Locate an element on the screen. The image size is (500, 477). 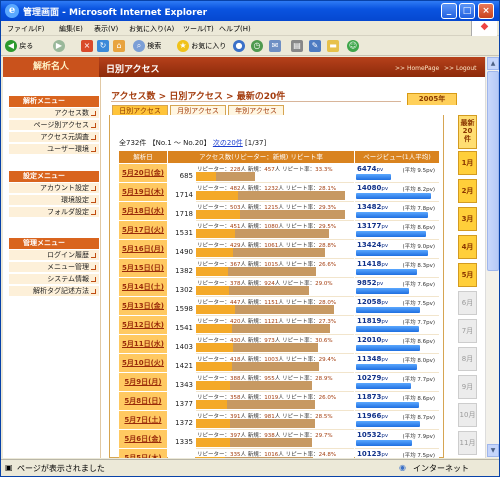
menu-help: ヘルプ(H) is located at coordinates (235, 29).